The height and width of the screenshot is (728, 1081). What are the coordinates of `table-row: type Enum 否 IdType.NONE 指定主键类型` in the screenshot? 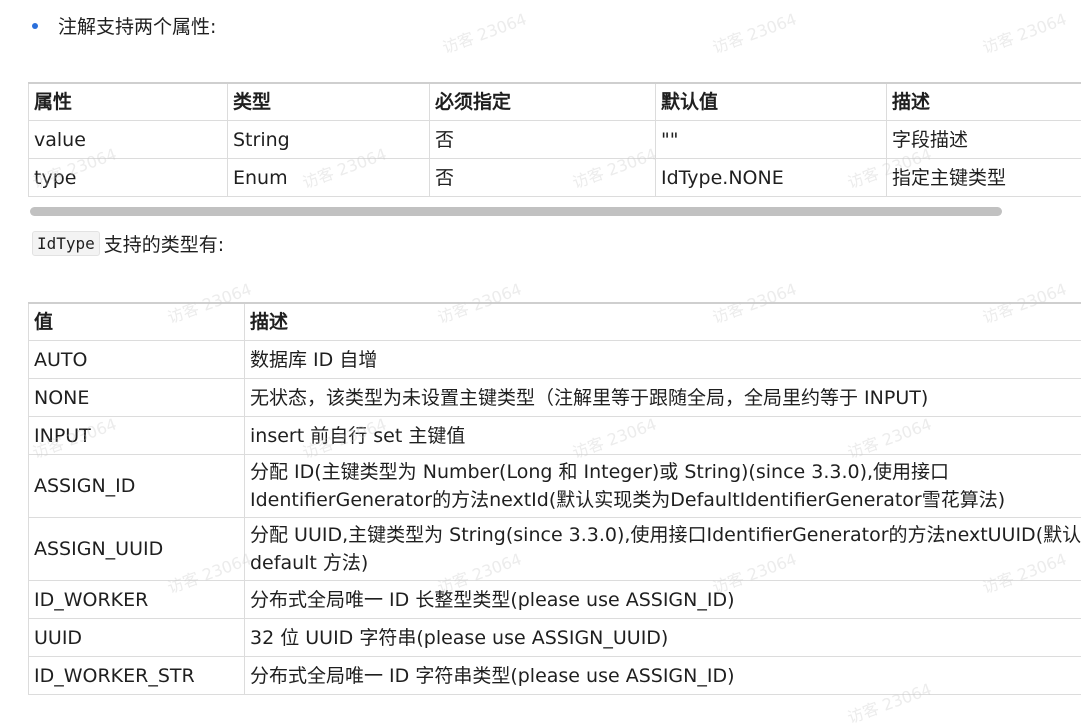 It's located at (555, 178).